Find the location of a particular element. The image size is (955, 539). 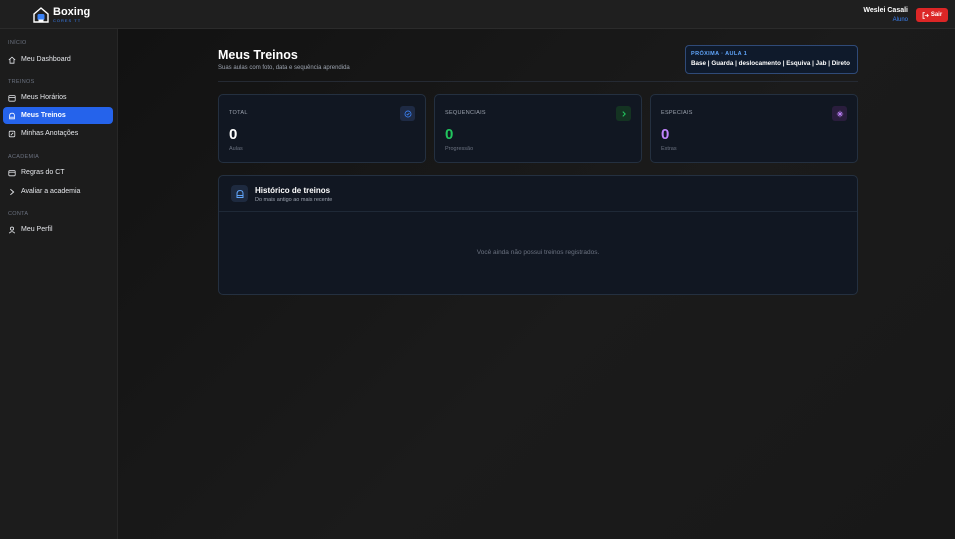

stat-note: Aulas is located at coordinates (236, 149).